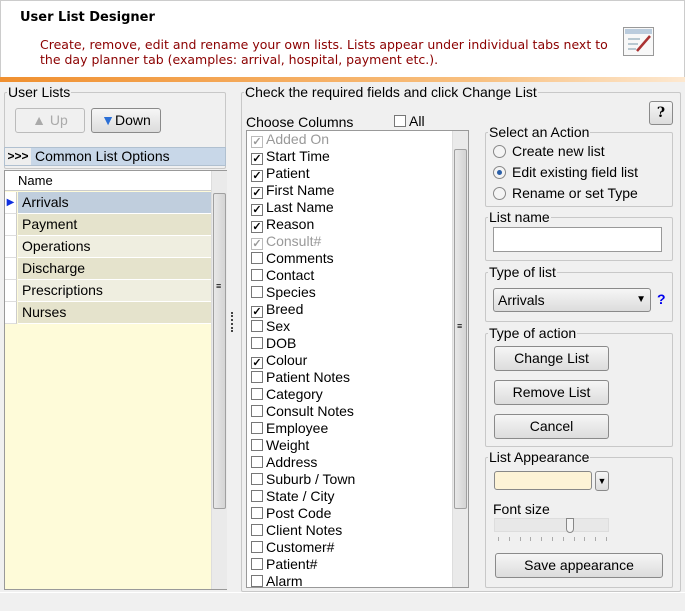 This screenshot has width=685, height=611. What do you see at coordinates (357, 547) in the screenshot?
I see `column-checkbox: Customer#` at bounding box center [357, 547].